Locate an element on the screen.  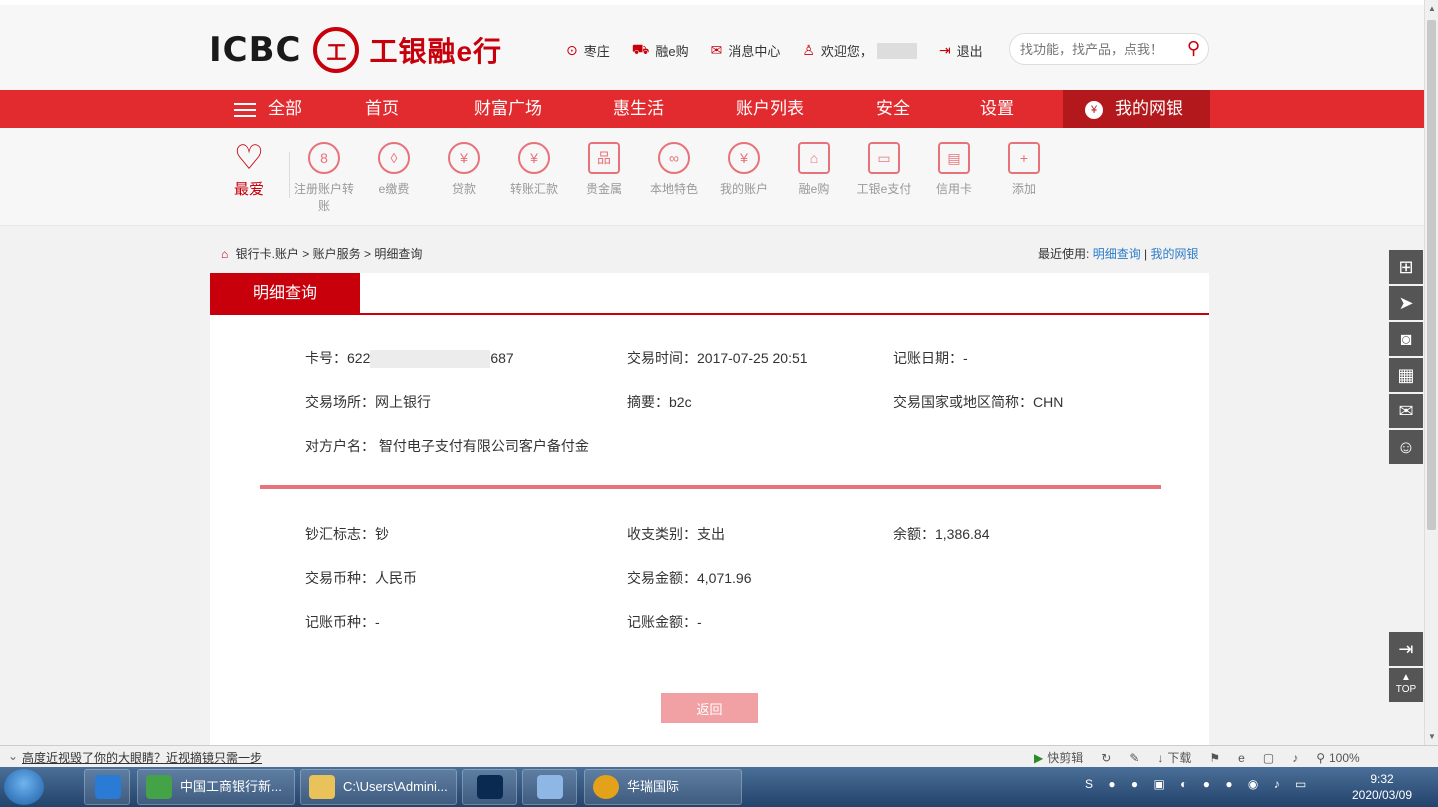
card-number-suffix: 687 is located at coordinates (502, 358).